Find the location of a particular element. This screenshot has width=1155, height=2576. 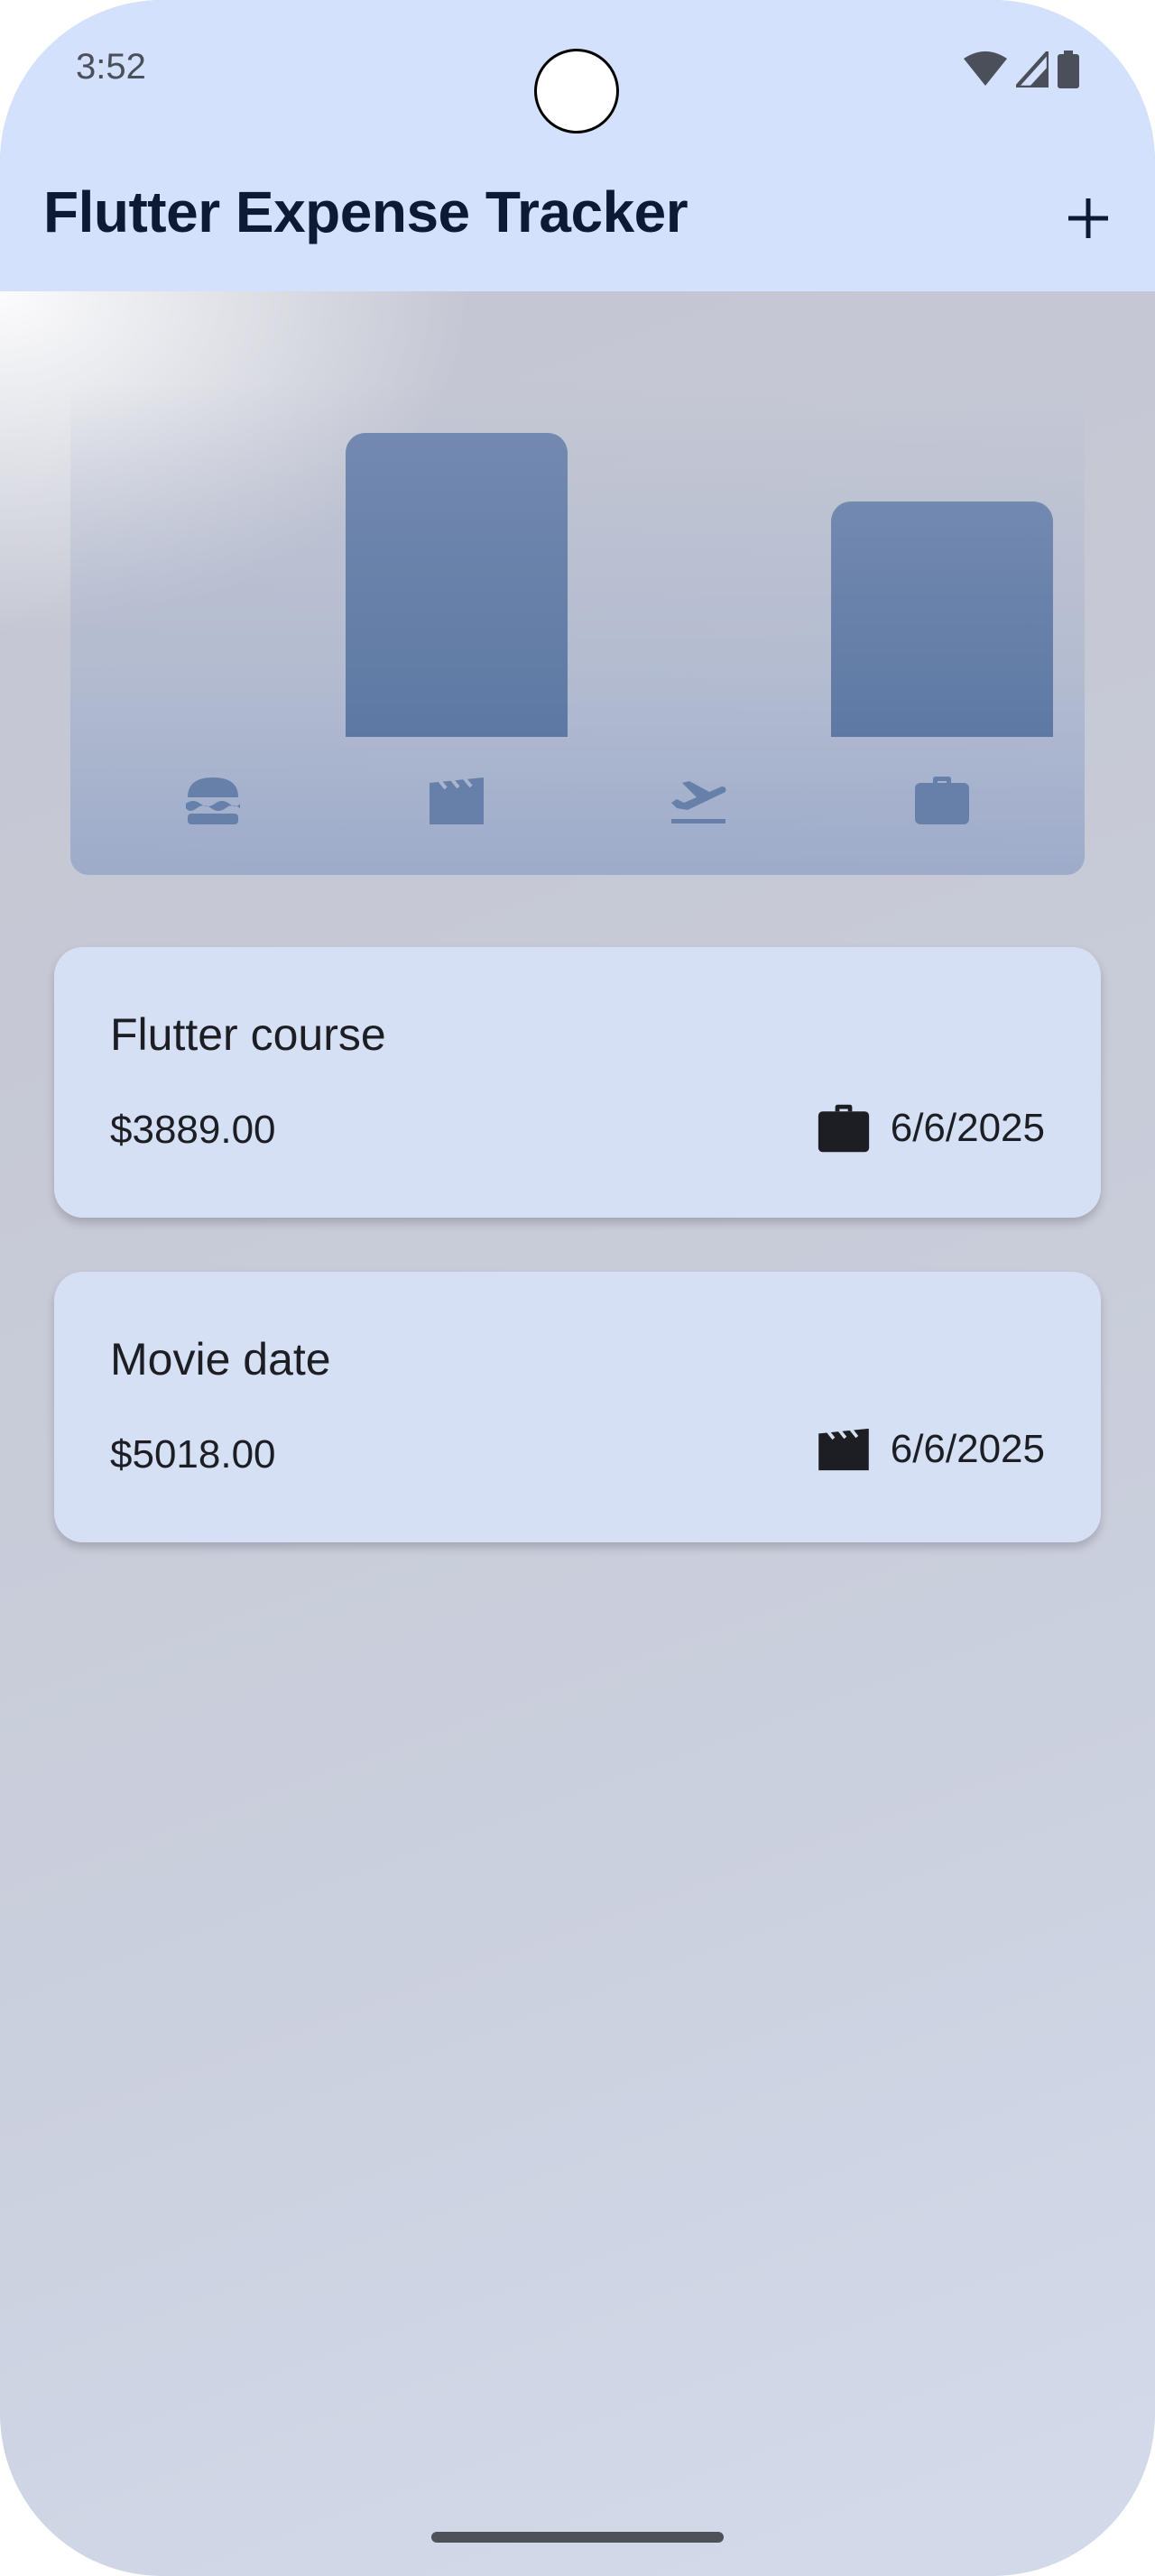

expense-amount: $5018.00 is located at coordinates (193, 1454).